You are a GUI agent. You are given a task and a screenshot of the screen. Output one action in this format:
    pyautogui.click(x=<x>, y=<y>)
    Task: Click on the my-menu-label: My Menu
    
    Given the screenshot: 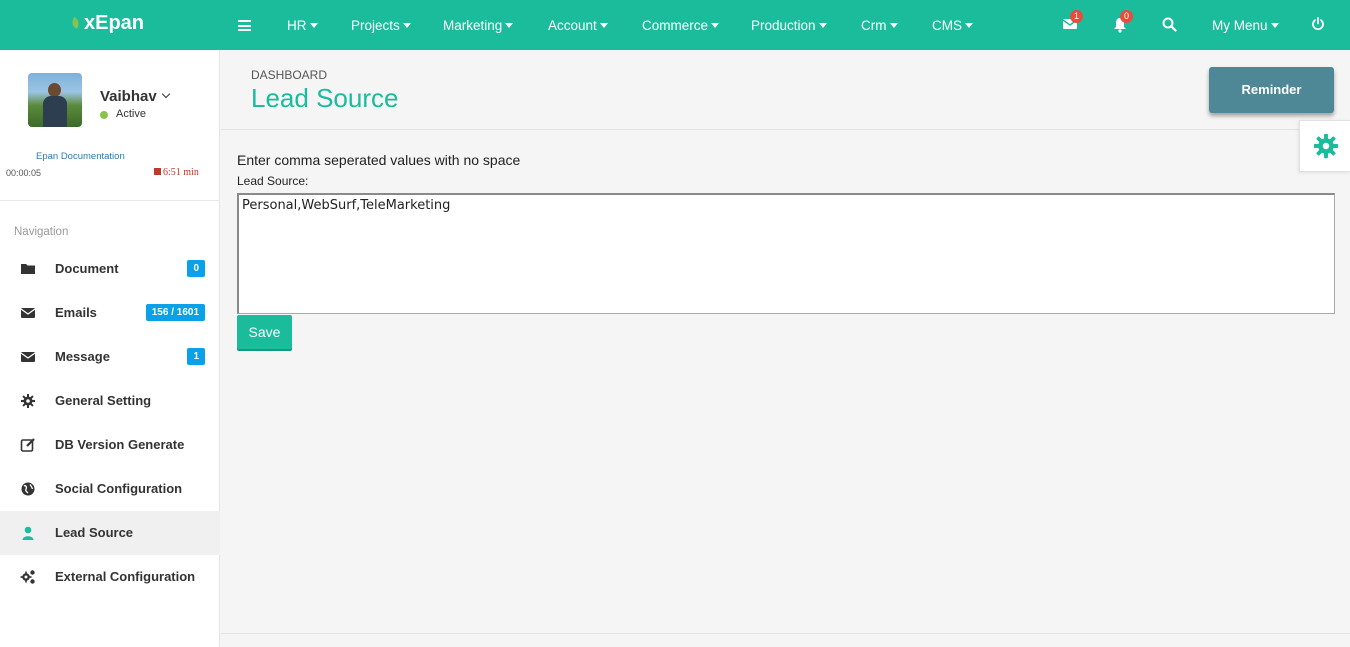 What is the action you would take?
    pyautogui.click(x=1240, y=25)
    